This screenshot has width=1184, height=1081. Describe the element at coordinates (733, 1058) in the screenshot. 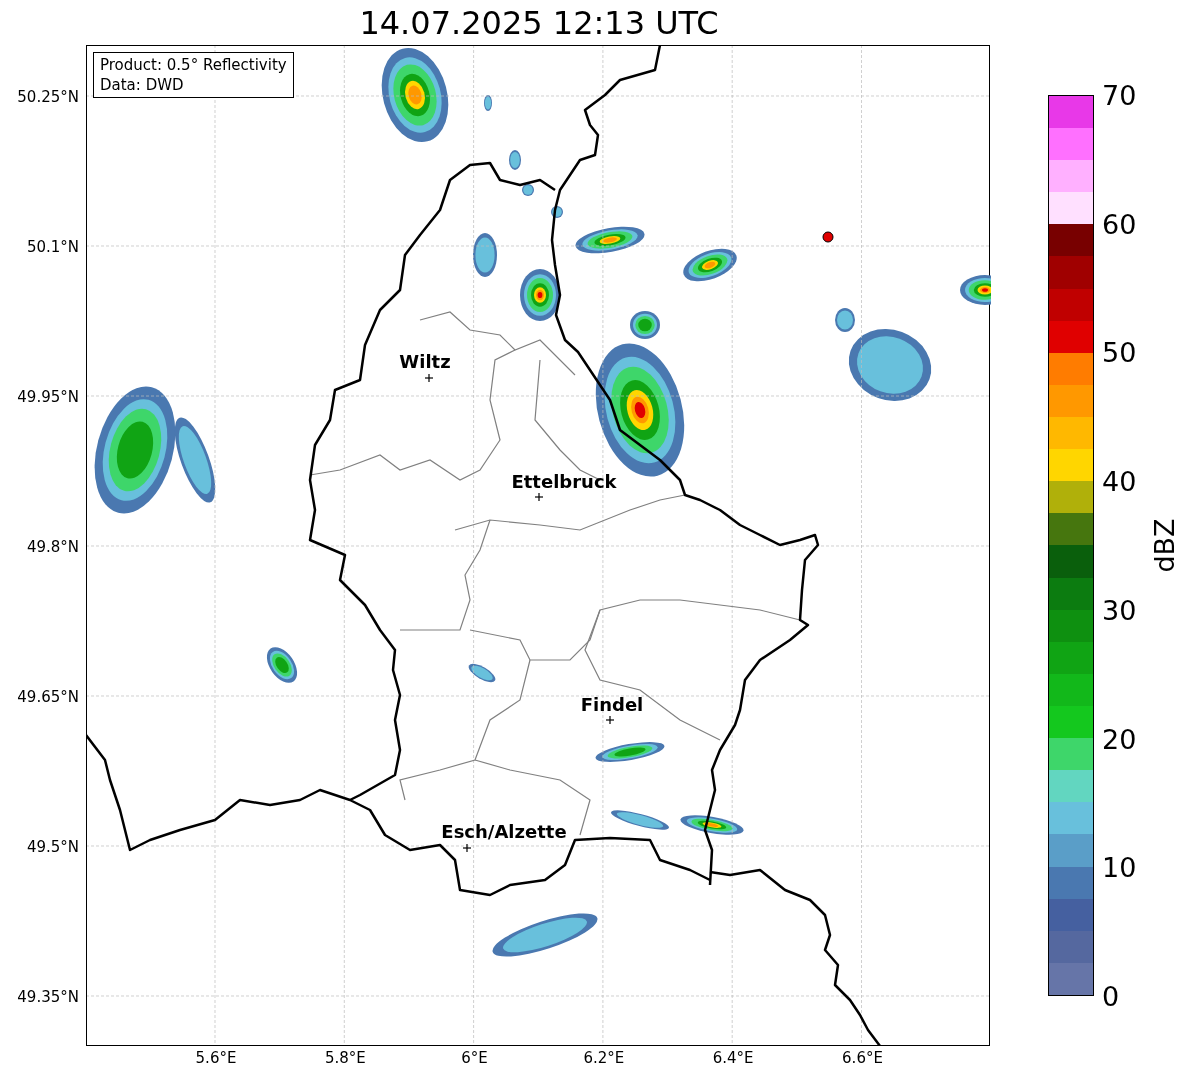

I see `longitude-label: 6.4°E` at that location.